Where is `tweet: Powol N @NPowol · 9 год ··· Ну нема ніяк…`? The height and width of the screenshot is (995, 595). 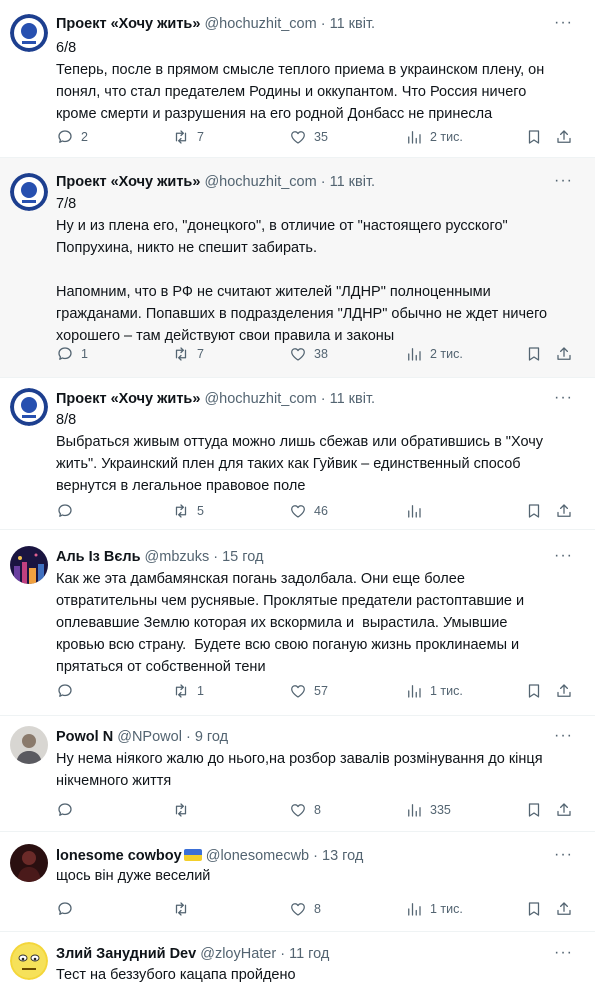 tweet: Powol N @NPowol · 9 год ··· Ну нема ніяк… is located at coordinates (297, 774).